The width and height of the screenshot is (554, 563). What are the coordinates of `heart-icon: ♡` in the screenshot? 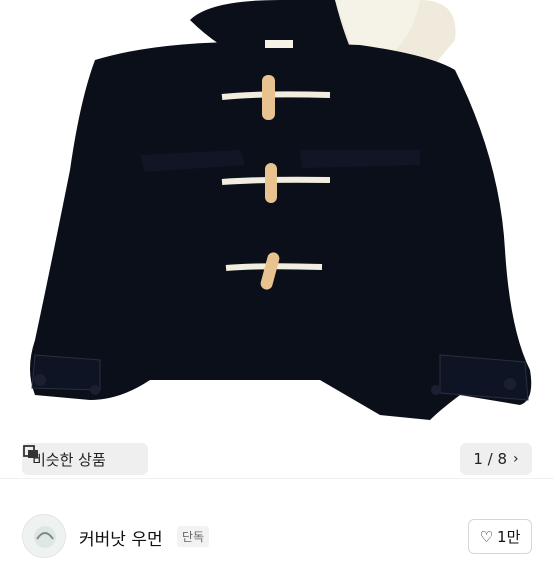 It's located at (486, 536).